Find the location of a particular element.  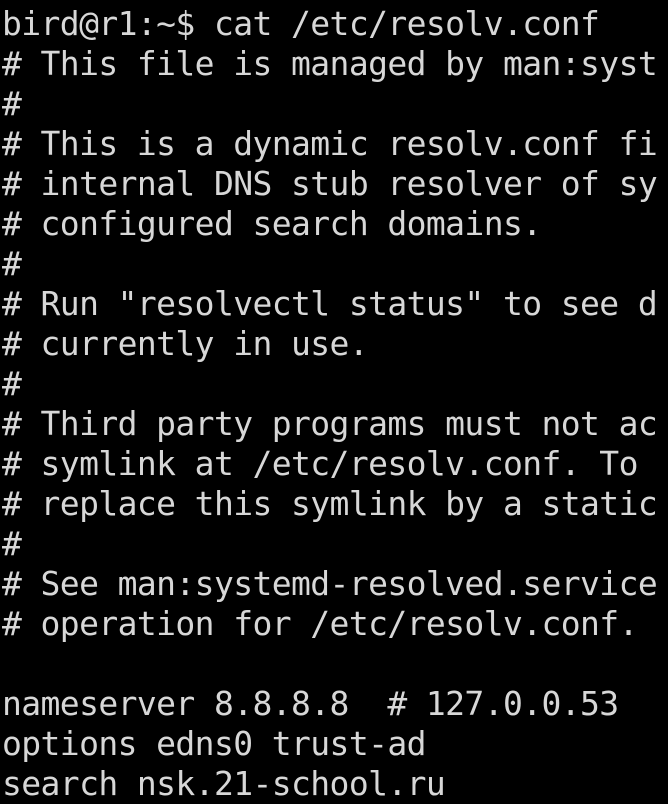

terminal-line: # Run "resolvectl status" to see d is located at coordinates (330, 303).